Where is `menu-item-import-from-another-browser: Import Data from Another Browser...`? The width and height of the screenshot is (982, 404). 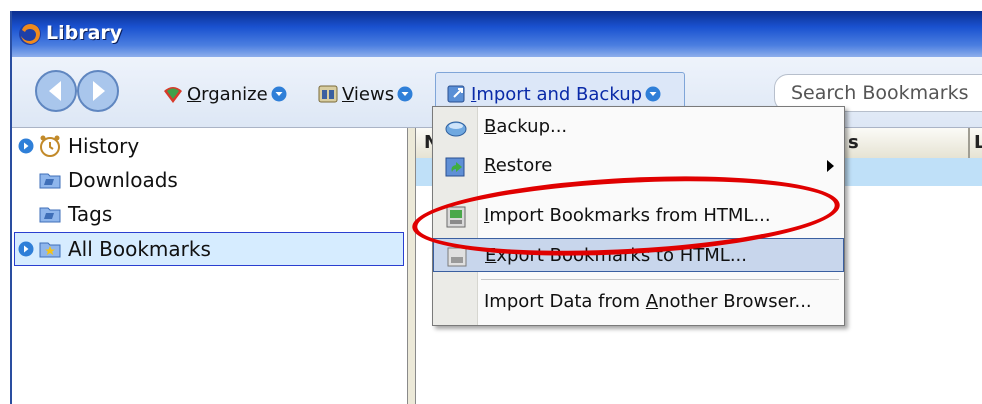
menu-item-import-from-another-browser: Import Data from Another Browser... is located at coordinates (638, 302).